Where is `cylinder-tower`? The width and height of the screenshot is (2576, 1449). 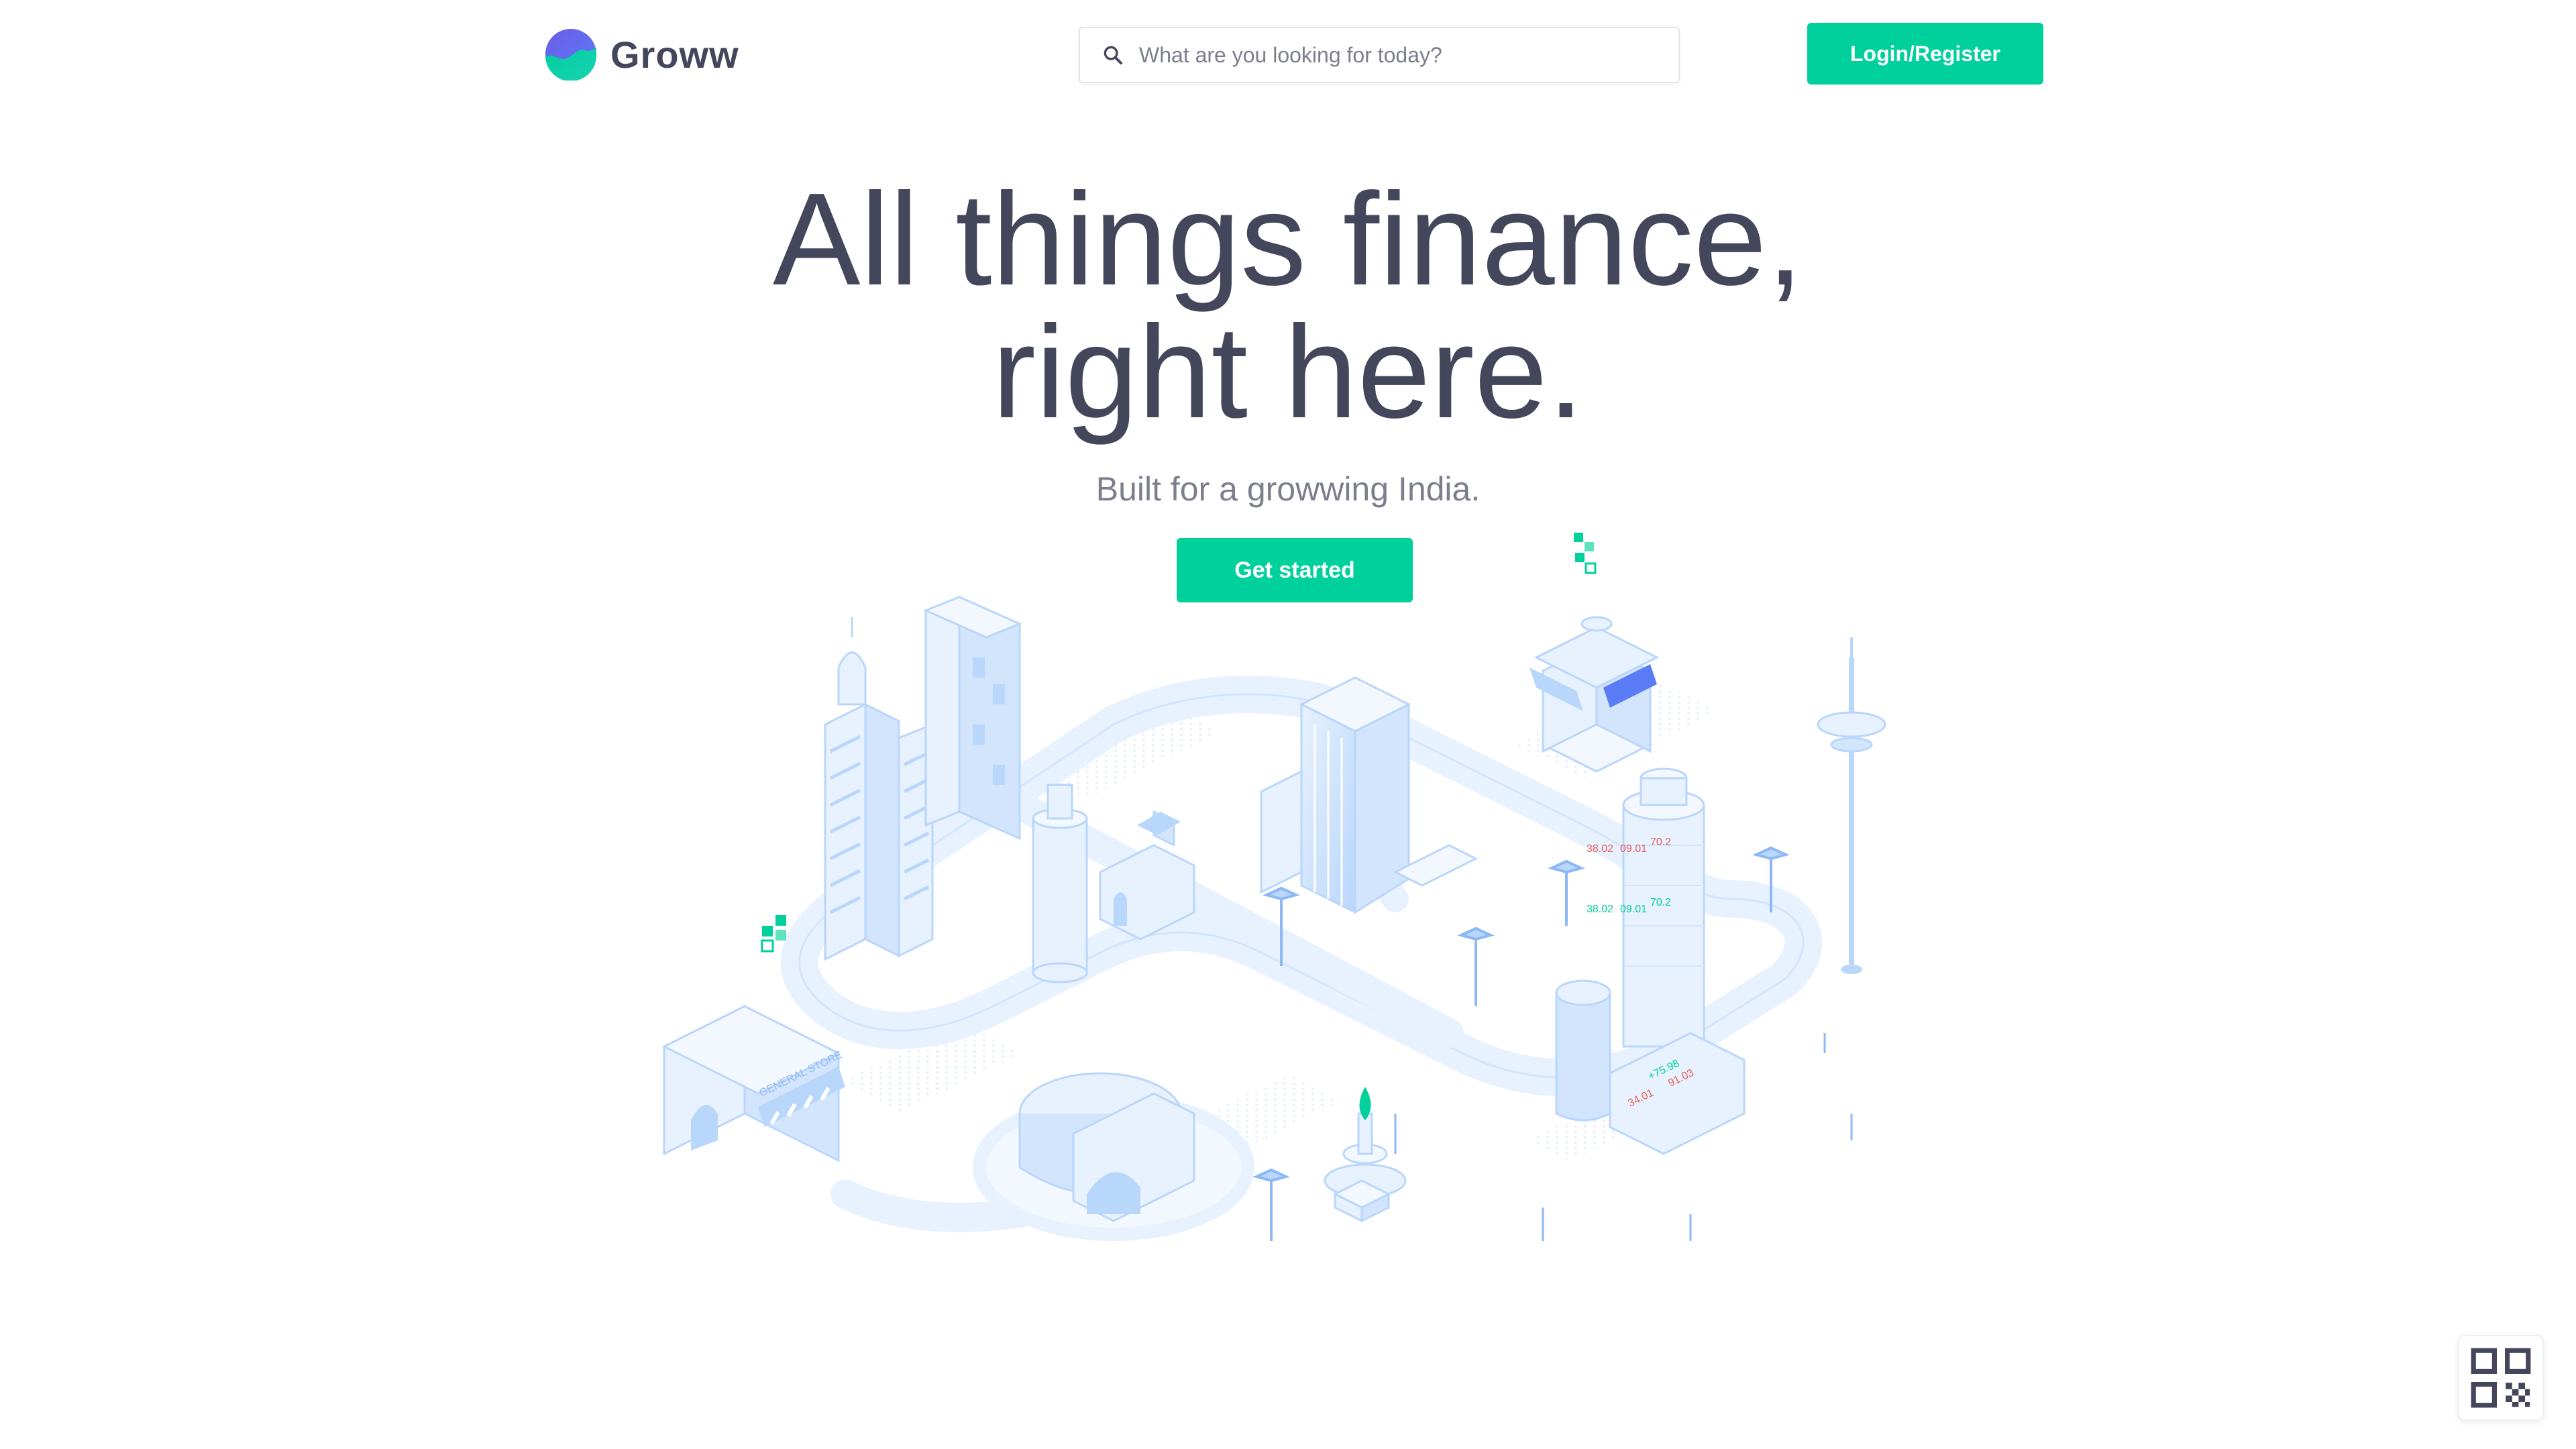 cylinder-tower is located at coordinates (1060, 883).